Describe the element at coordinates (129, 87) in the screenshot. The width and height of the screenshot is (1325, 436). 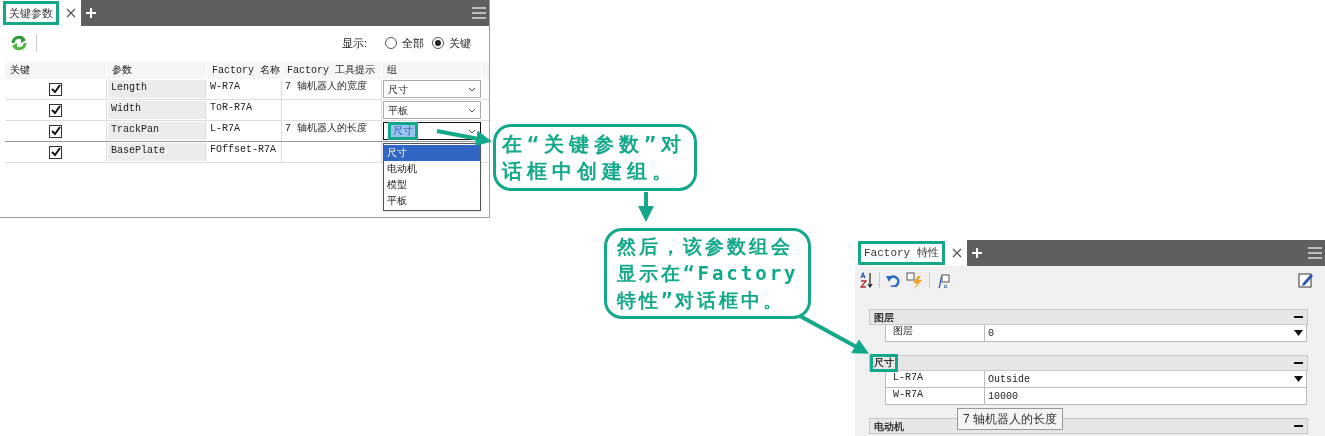
I see `table-cell: Length` at that location.